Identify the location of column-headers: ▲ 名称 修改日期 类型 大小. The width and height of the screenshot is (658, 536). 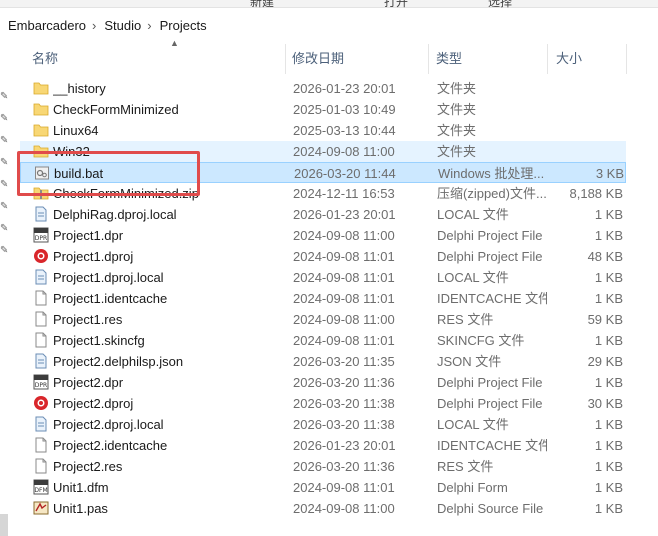
(339, 56).